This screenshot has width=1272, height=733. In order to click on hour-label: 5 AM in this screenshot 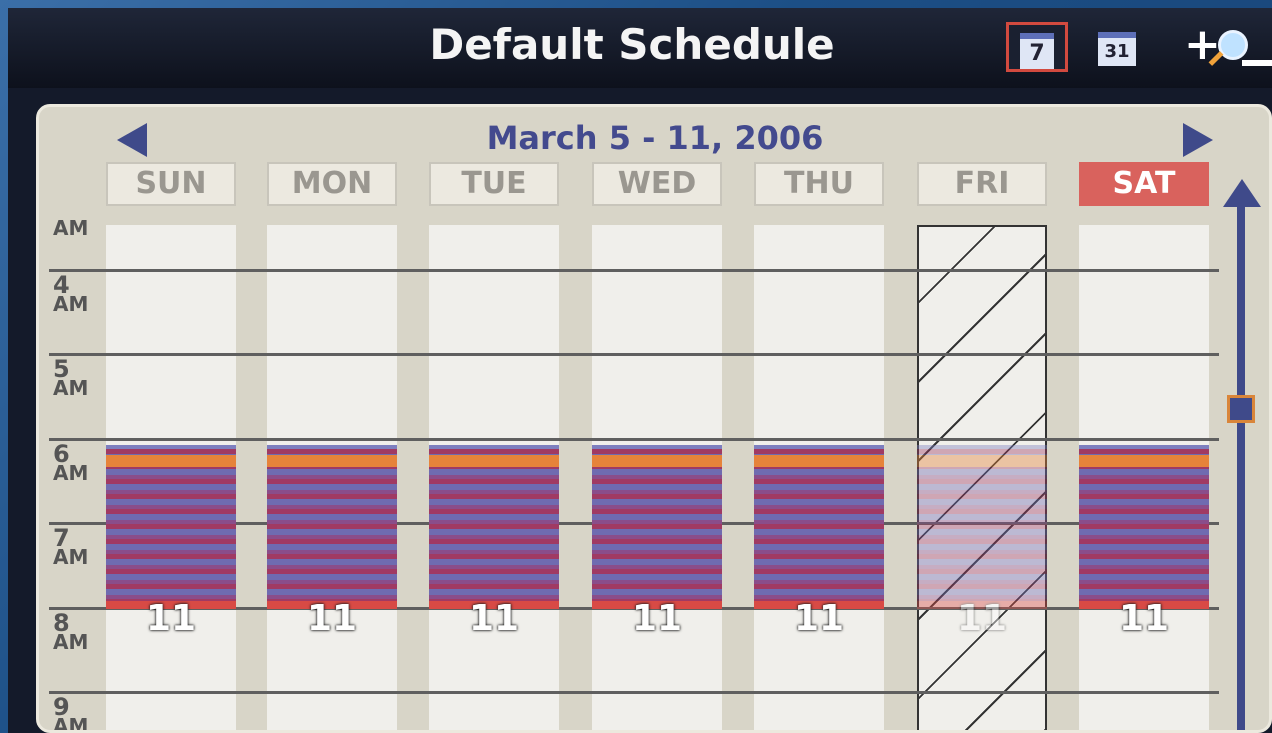, I will do `click(71, 377)`.